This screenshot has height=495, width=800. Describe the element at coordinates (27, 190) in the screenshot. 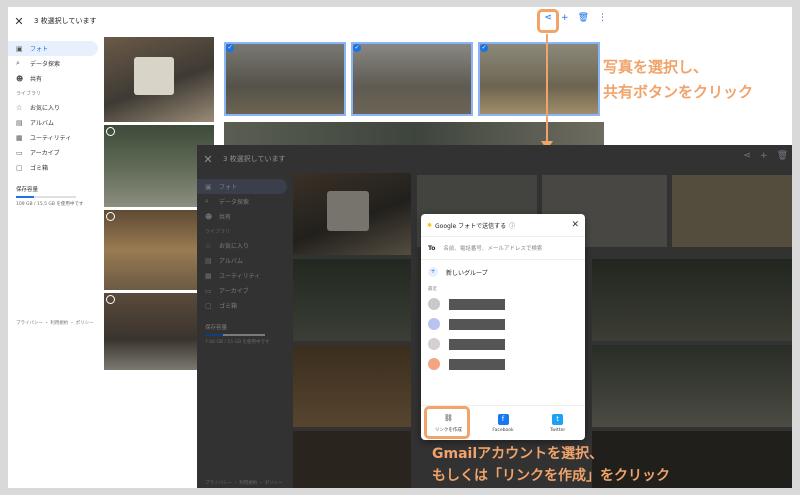

I see `storage-title: 保存容量` at that location.